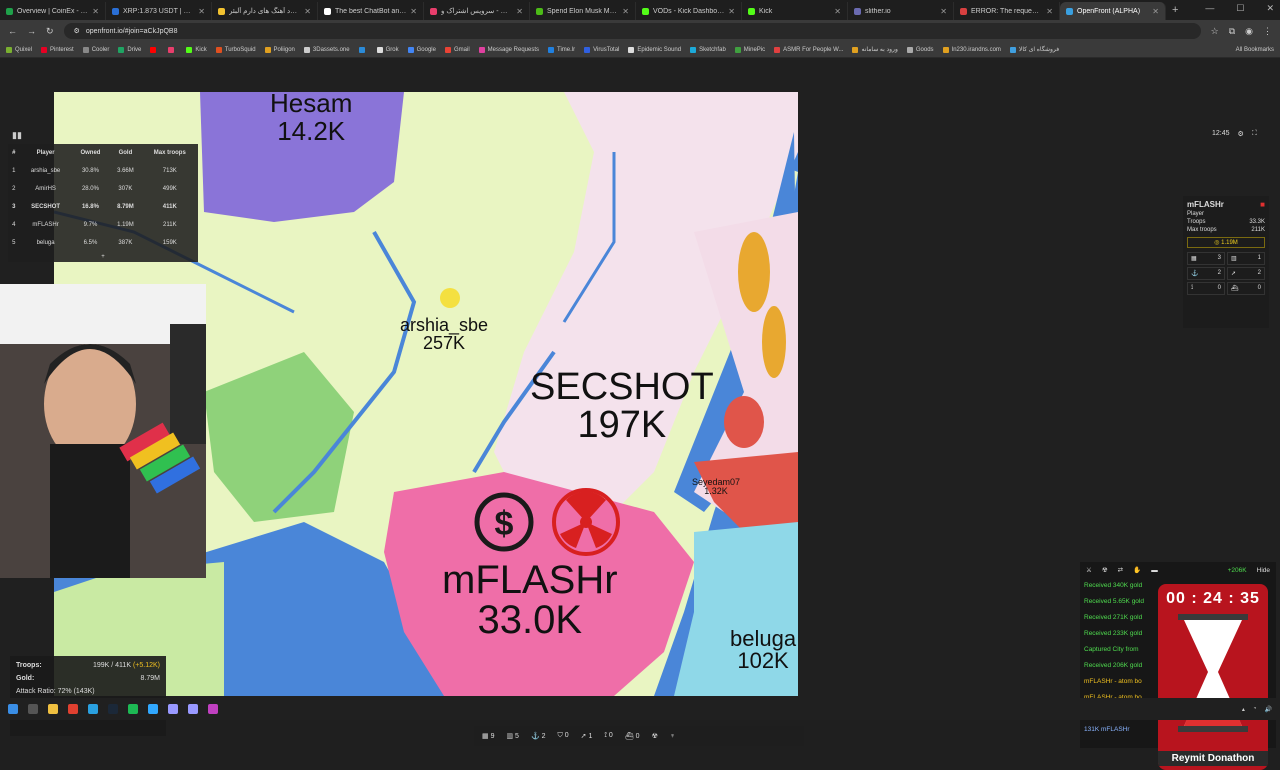 The width and height of the screenshot is (1280, 770). What do you see at coordinates (196, 49) in the screenshot?
I see `bookmark-item: Kick` at bounding box center [196, 49].